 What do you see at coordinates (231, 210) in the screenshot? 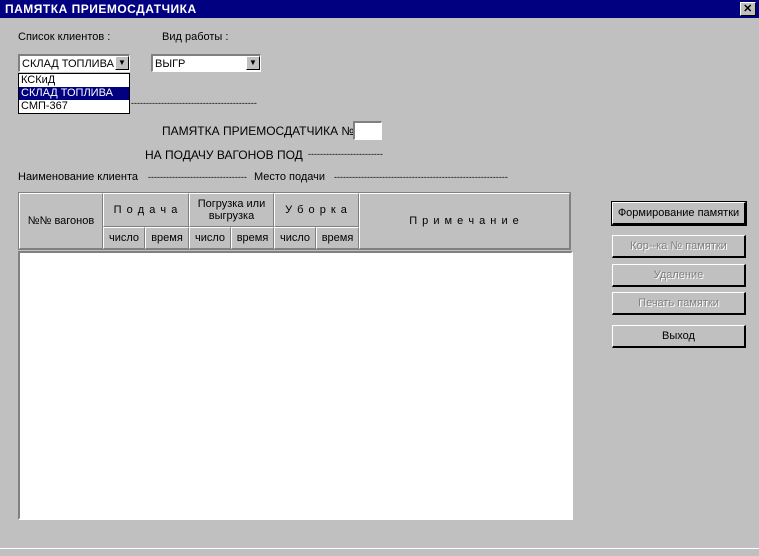
I see `col-loading-header: Погрузка или выгрузка` at bounding box center [231, 210].